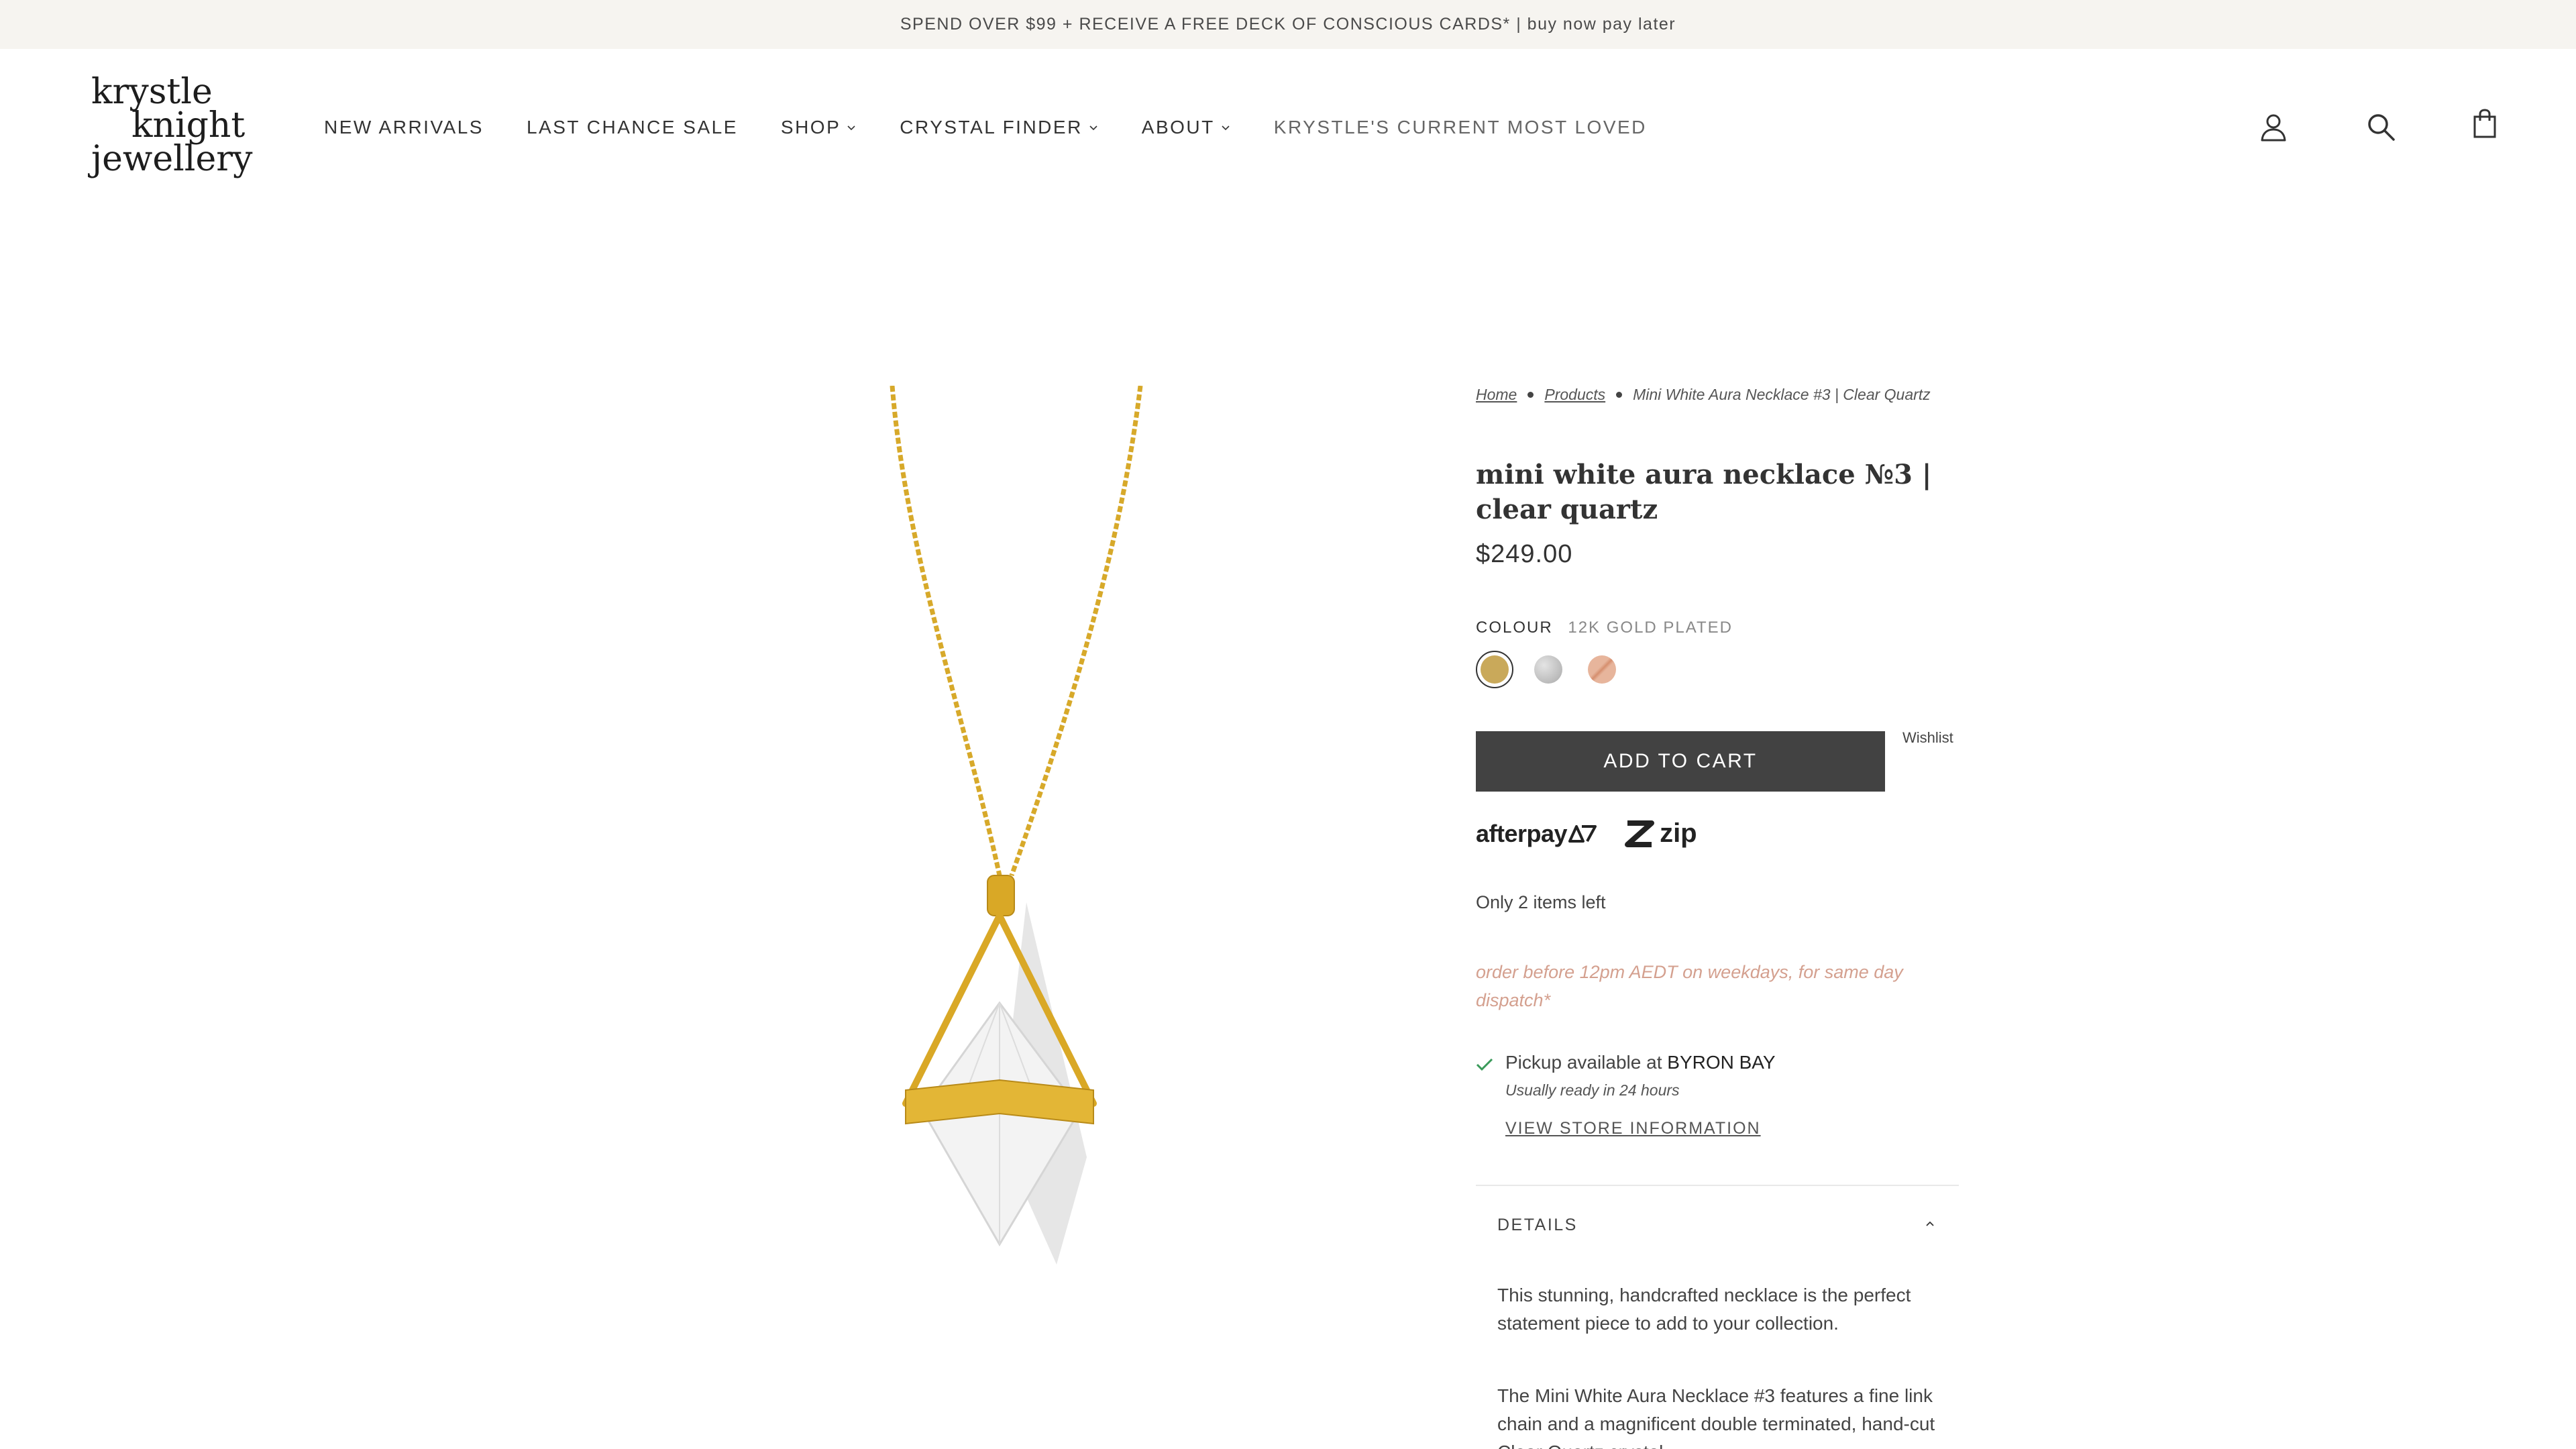  What do you see at coordinates (991, 127) in the screenshot?
I see `nav-crystal-finder-label: CRYSTAL FINDER` at bounding box center [991, 127].